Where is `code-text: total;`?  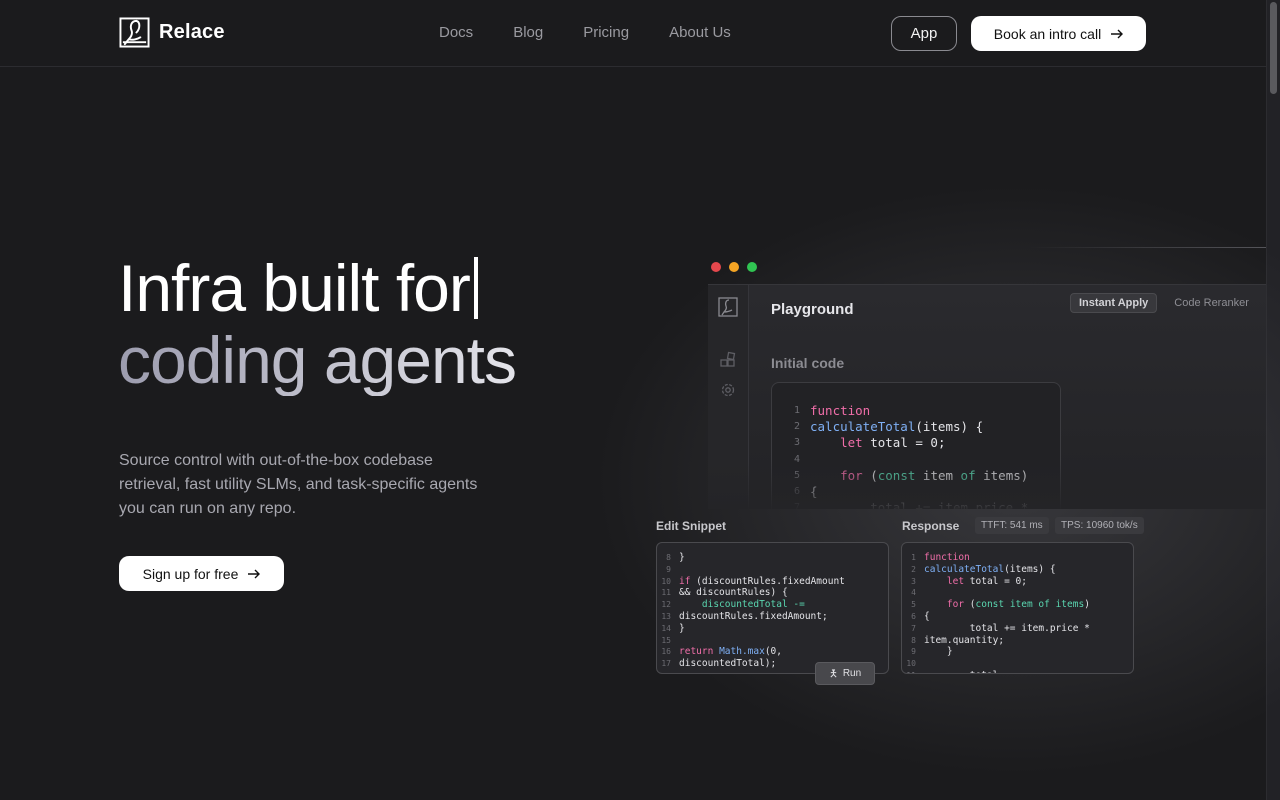 code-text: total; is located at coordinates (964, 671).